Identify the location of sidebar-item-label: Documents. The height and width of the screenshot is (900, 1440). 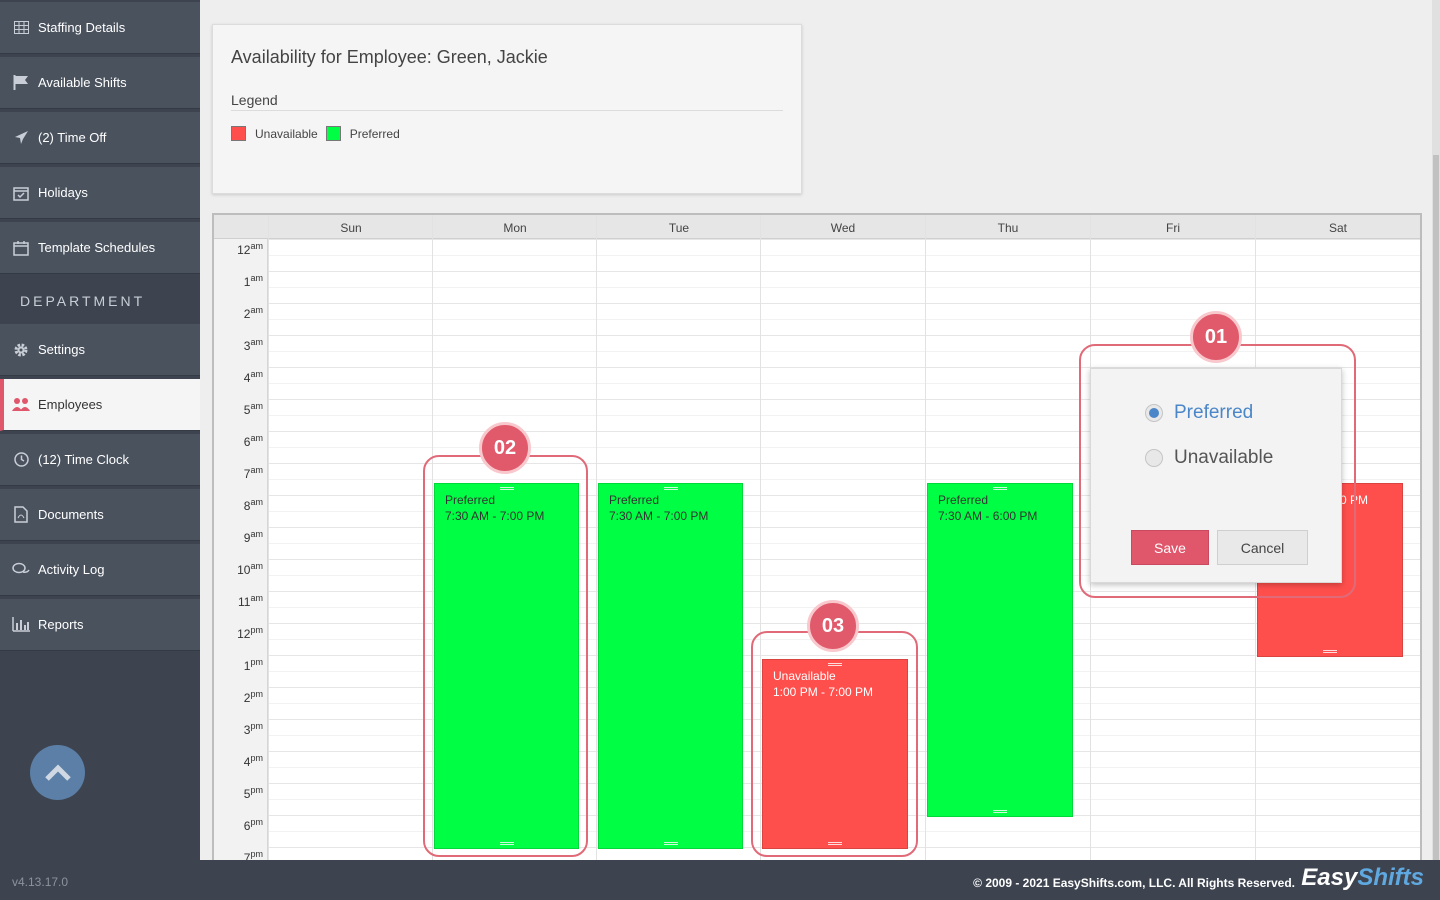
(71, 514).